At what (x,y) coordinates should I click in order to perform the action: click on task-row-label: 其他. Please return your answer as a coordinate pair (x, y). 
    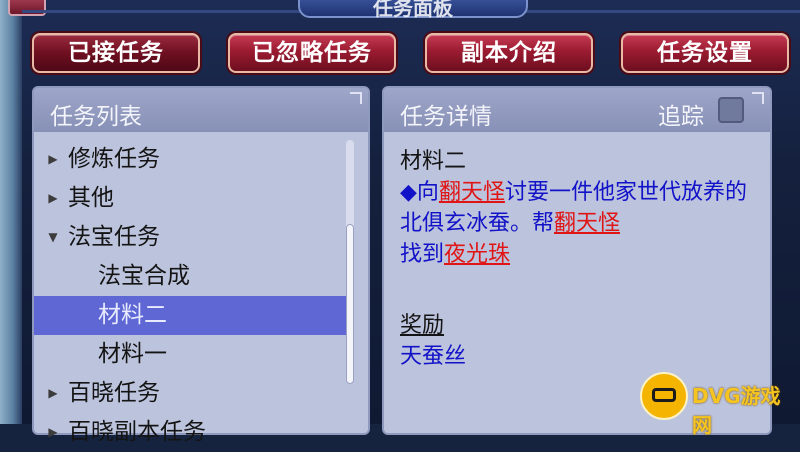
    Looking at the image, I should click on (91, 198).